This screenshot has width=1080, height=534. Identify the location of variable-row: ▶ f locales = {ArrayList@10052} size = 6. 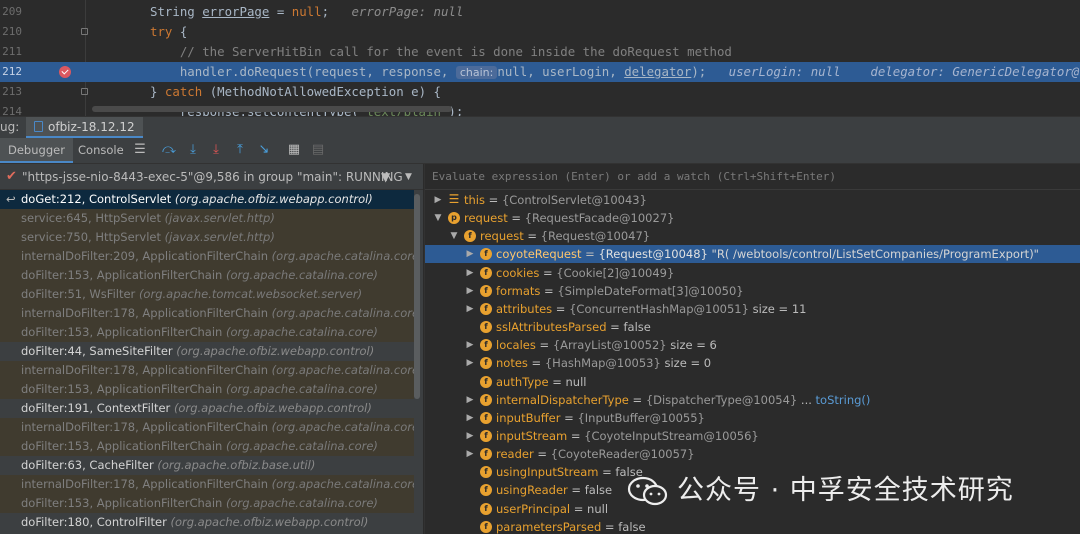
(752, 345).